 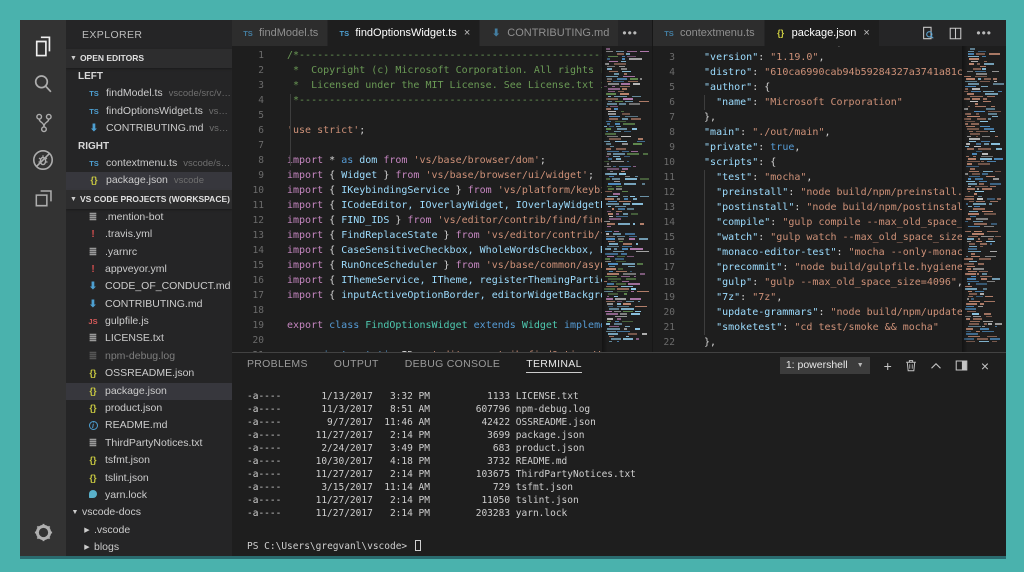 What do you see at coordinates (407, 513) in the screenshot?
I see `terminal-row: -a---- 11/27/2017 2:14 PM 203283 yarn.lock` at bounding box center [407, 513].